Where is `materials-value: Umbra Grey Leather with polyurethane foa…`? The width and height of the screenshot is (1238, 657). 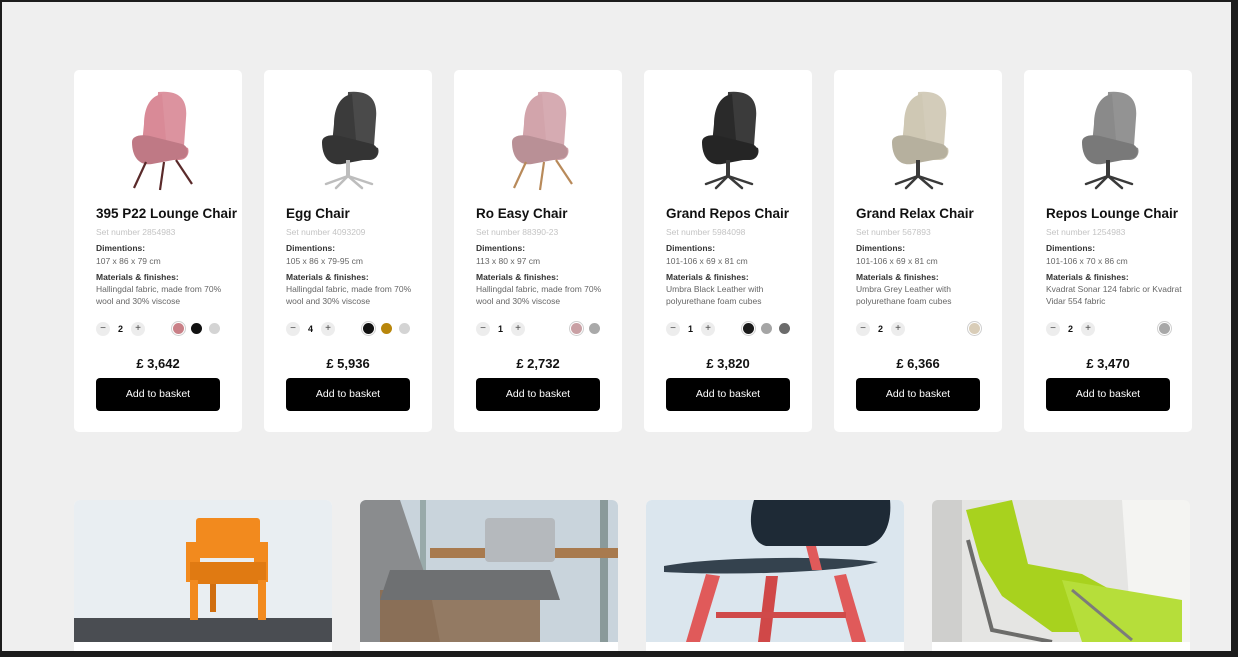
materials-value: Umbra Grey Leather with polyurethane foa… is located at coordinates (904, 295).